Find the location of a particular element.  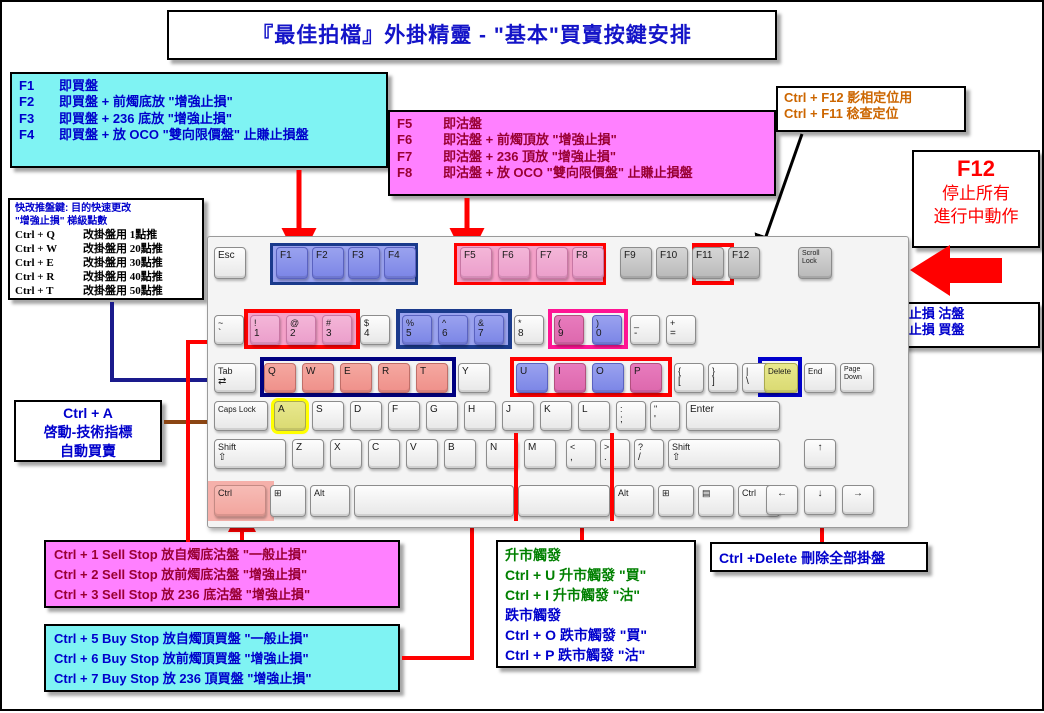

key-z: Z is located at coordinates (308, 454).